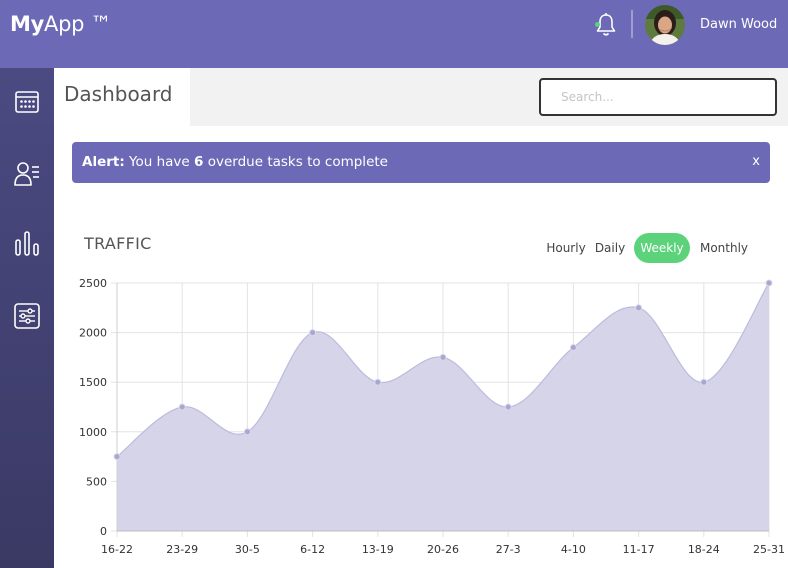 Image resolution: width=788 pixels, height=568 pixels. I want to click on range-monthly-button: Monthly, so click(724, 248).